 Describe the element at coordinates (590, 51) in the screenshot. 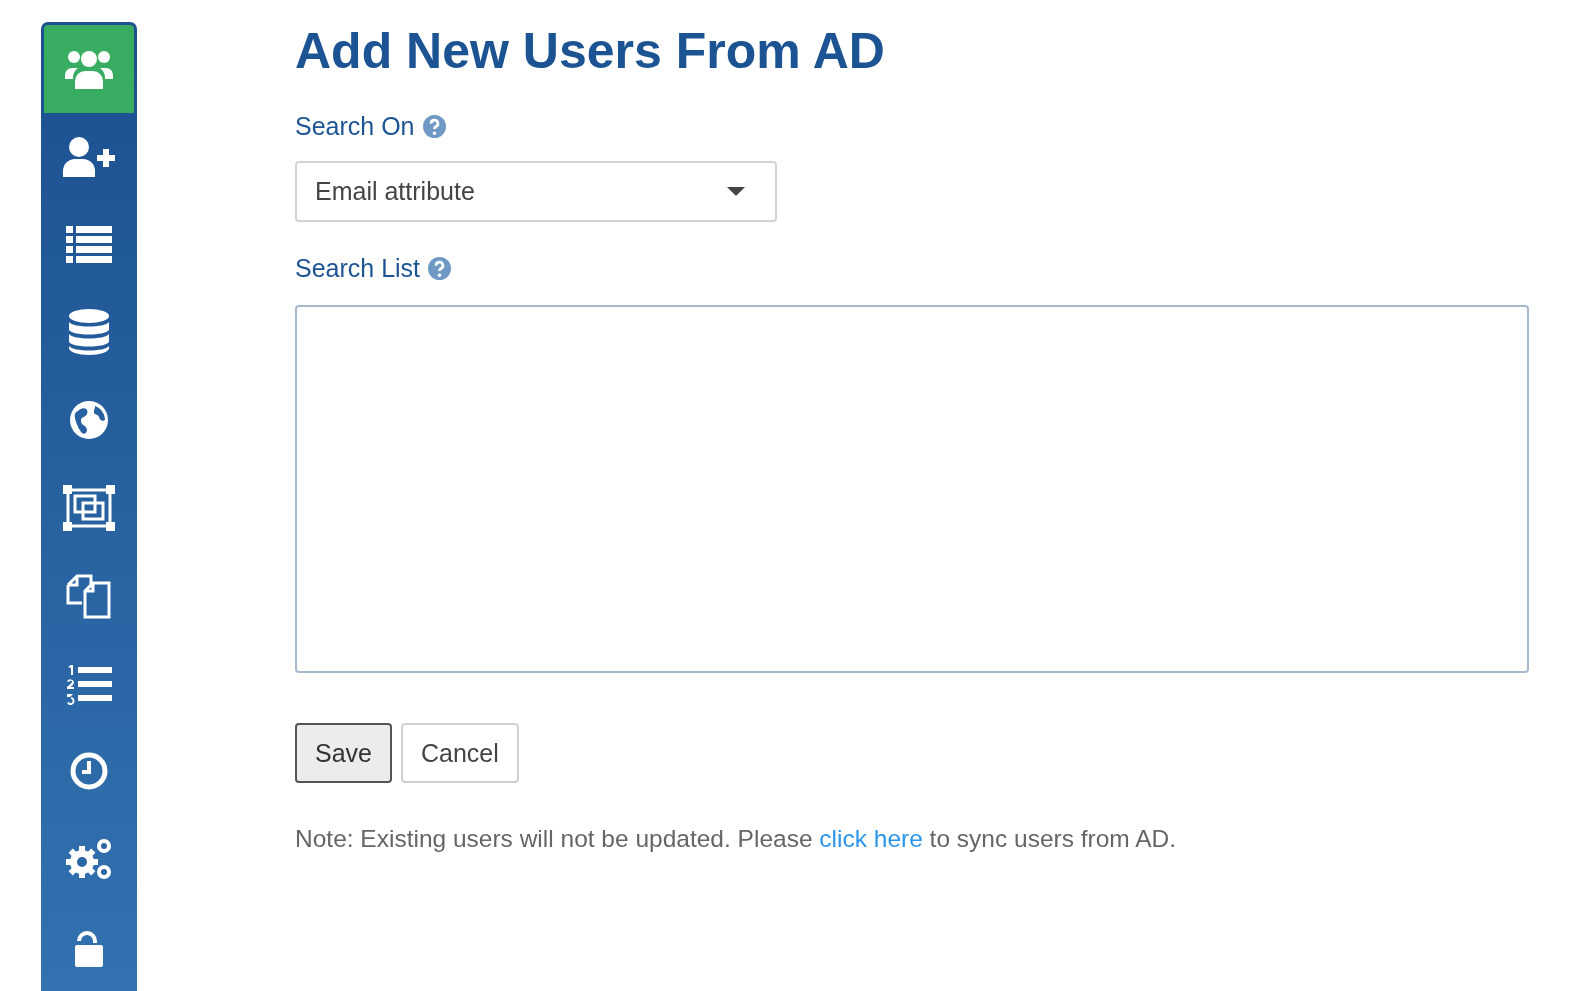

I see `page-title: Add New Users From AD` at that location.